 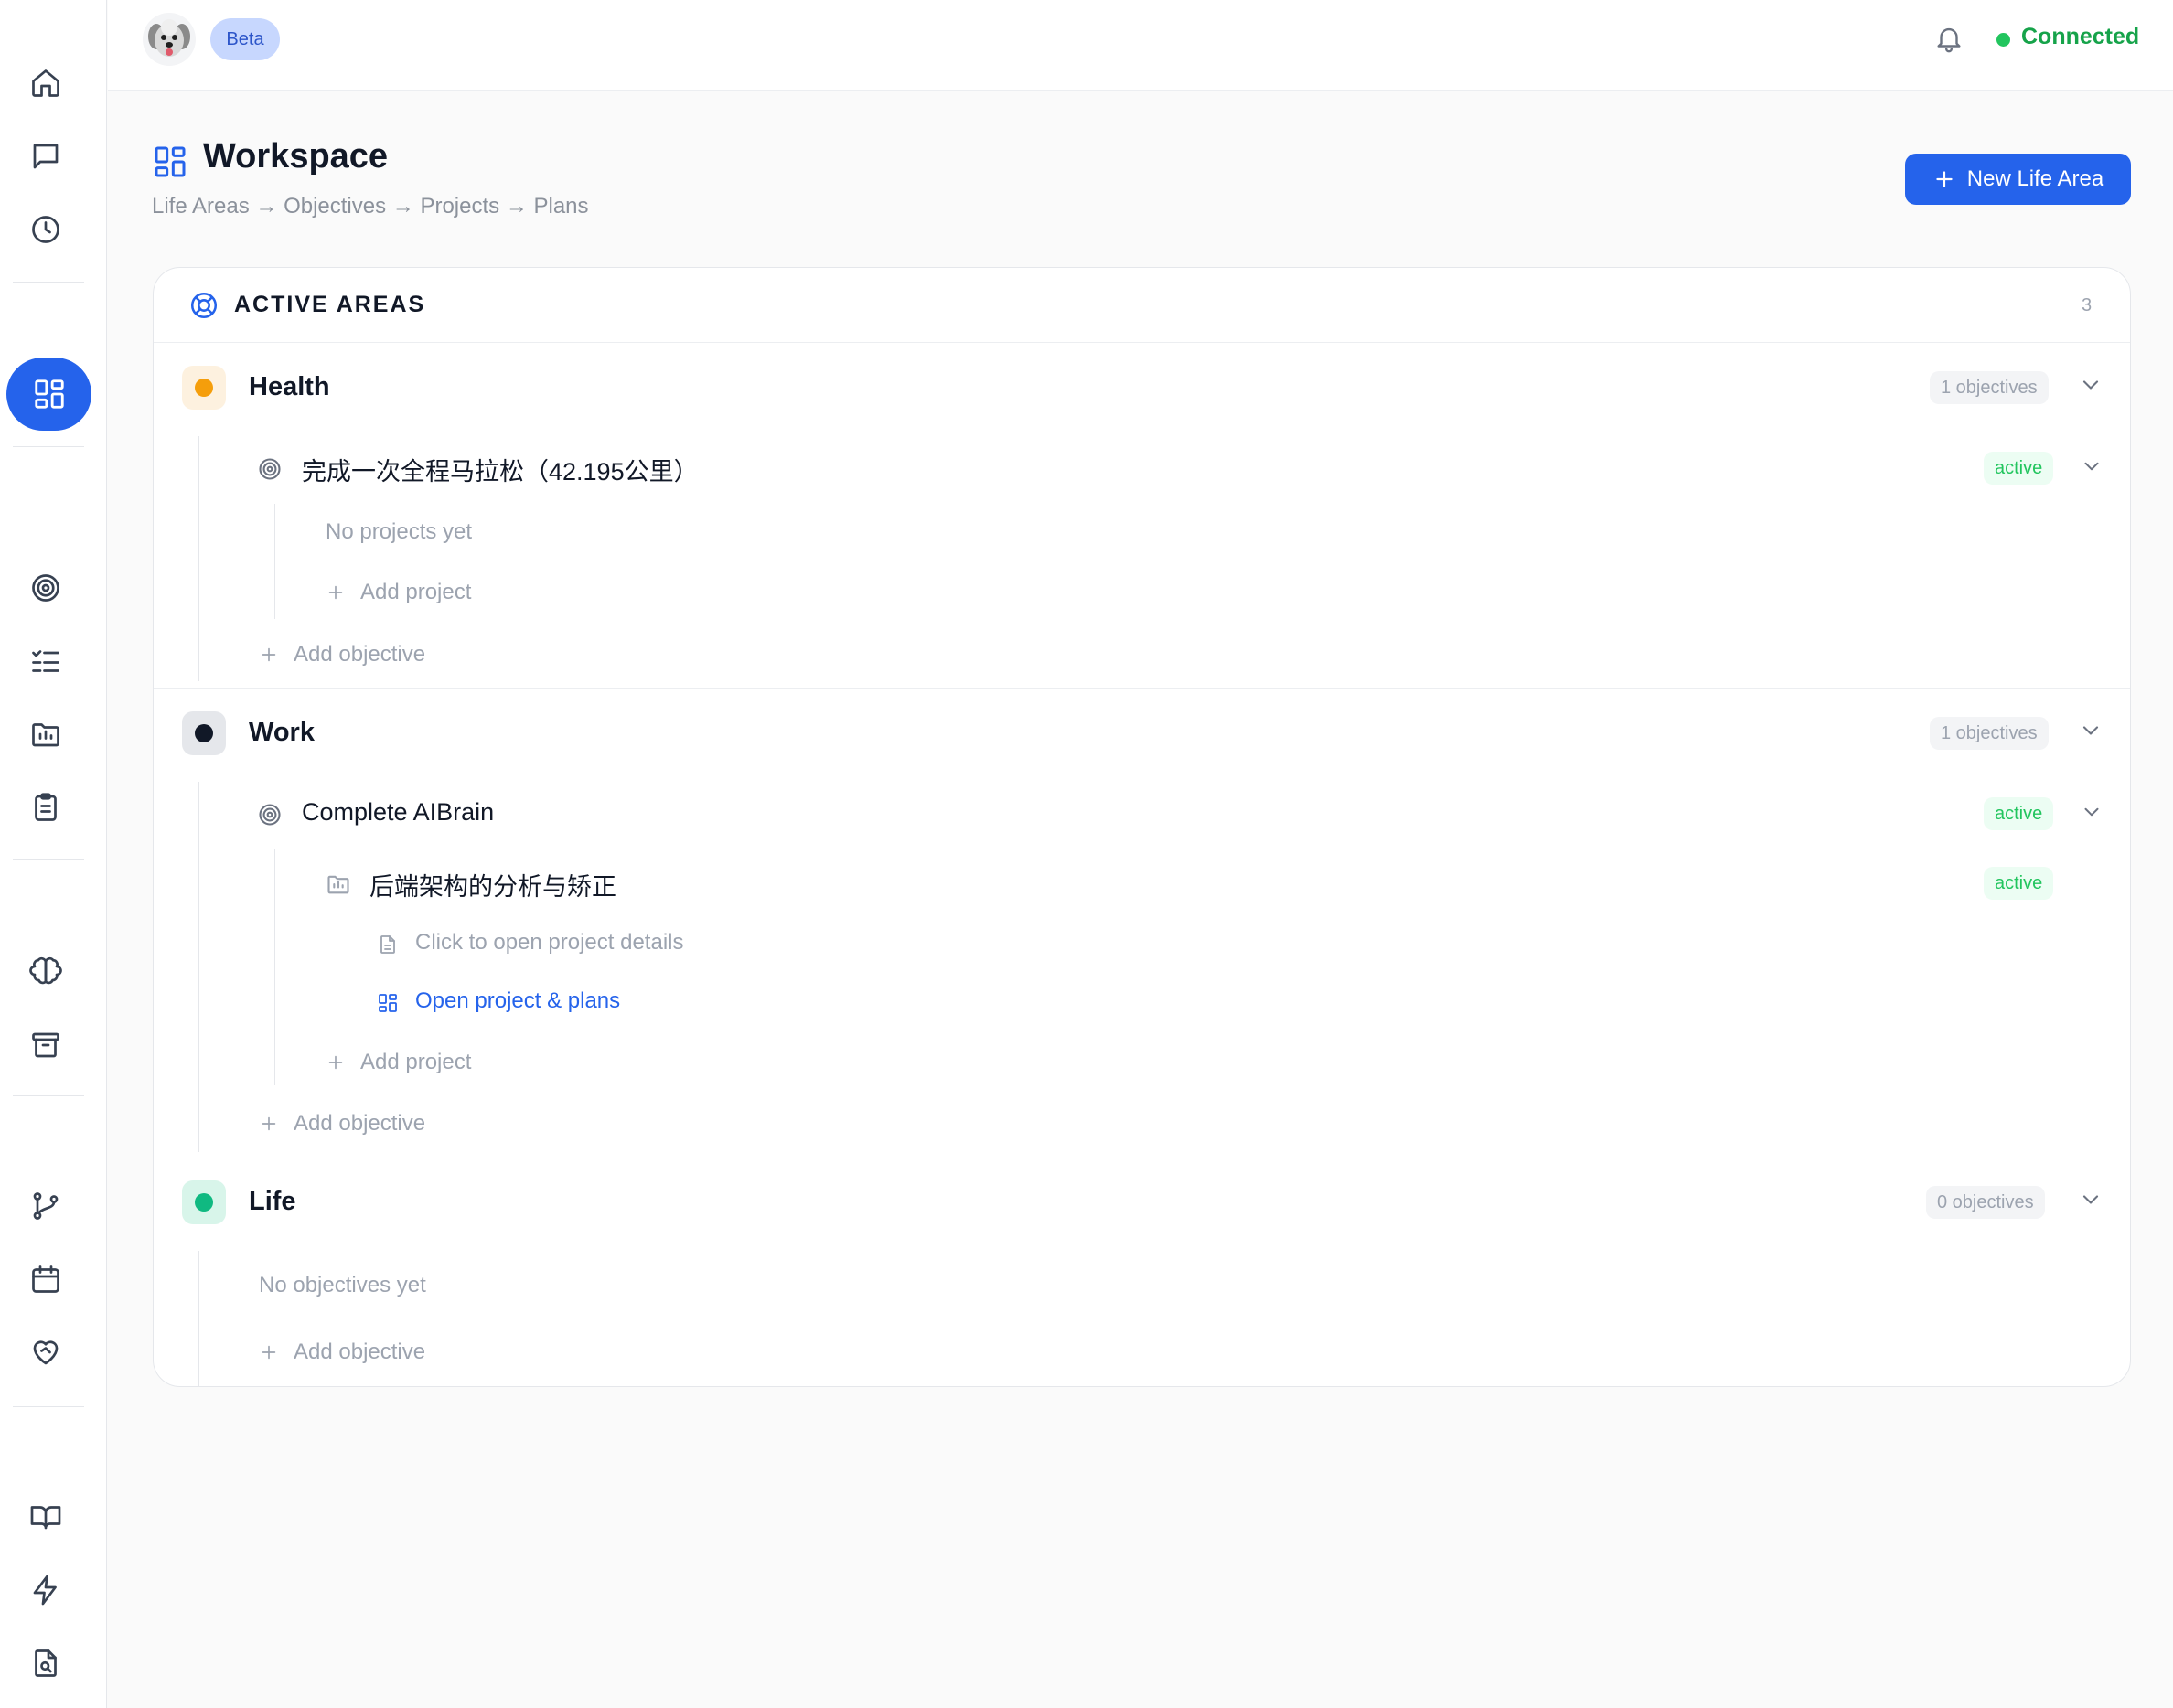 What do you see at coordinates (1985, 1203) in the screenshot?
I see `objectives-count-badge: 0 objectives` at bounding box center [1985, 1203].